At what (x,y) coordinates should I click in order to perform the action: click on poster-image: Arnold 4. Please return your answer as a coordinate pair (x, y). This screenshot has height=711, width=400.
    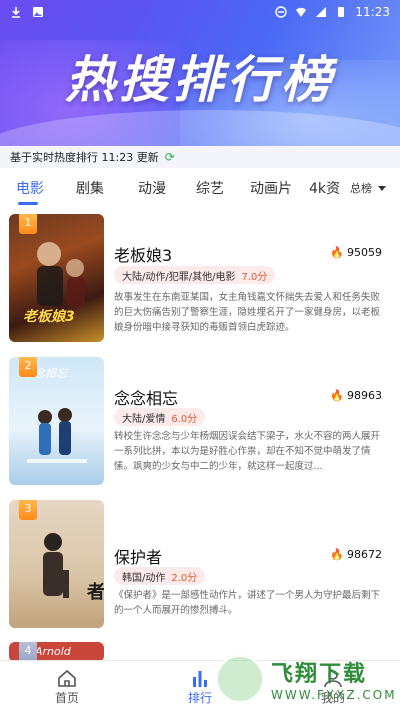
    Looking at the image, I should click on (56, 652).